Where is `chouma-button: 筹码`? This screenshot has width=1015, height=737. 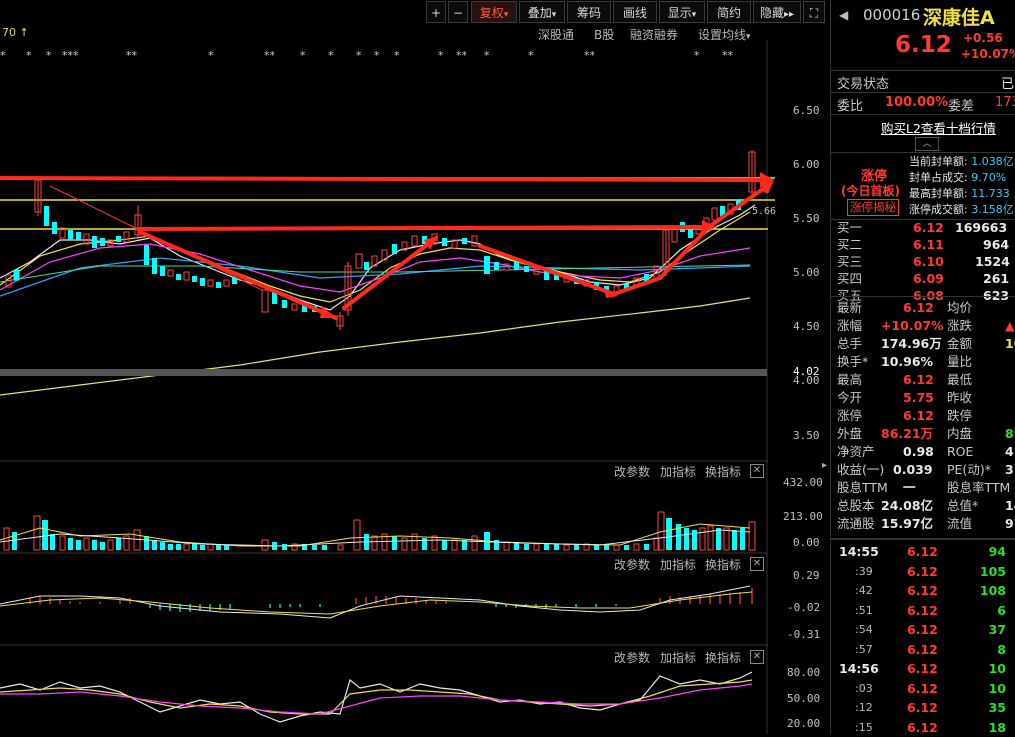
chouma-button: 筹码 is located at coordinates (589, 12).